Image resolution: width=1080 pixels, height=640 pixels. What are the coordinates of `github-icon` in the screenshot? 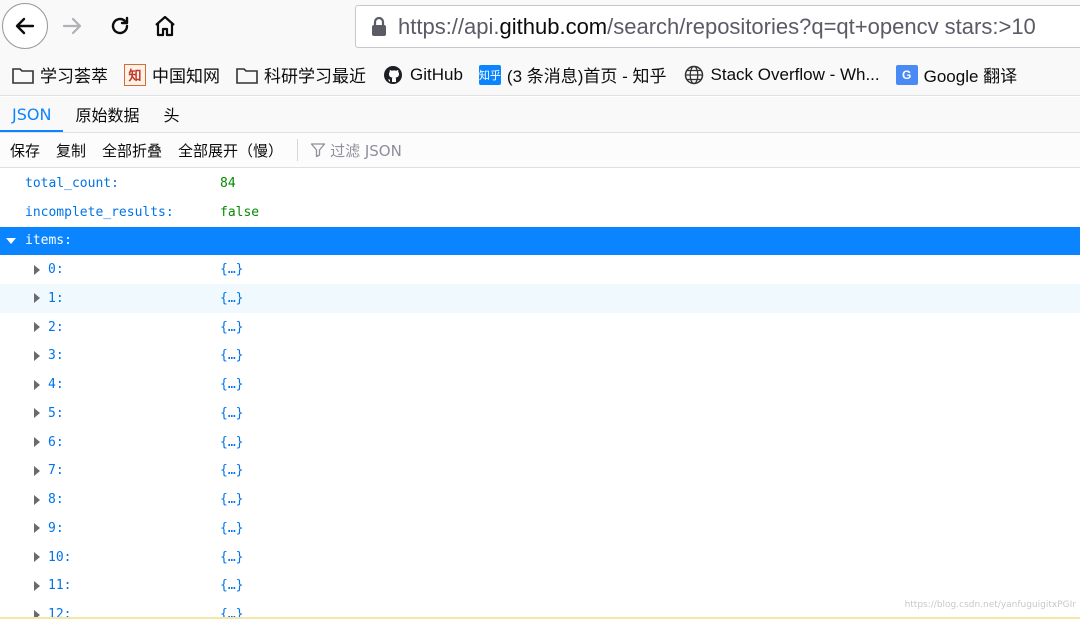 It's located at (393, 75).